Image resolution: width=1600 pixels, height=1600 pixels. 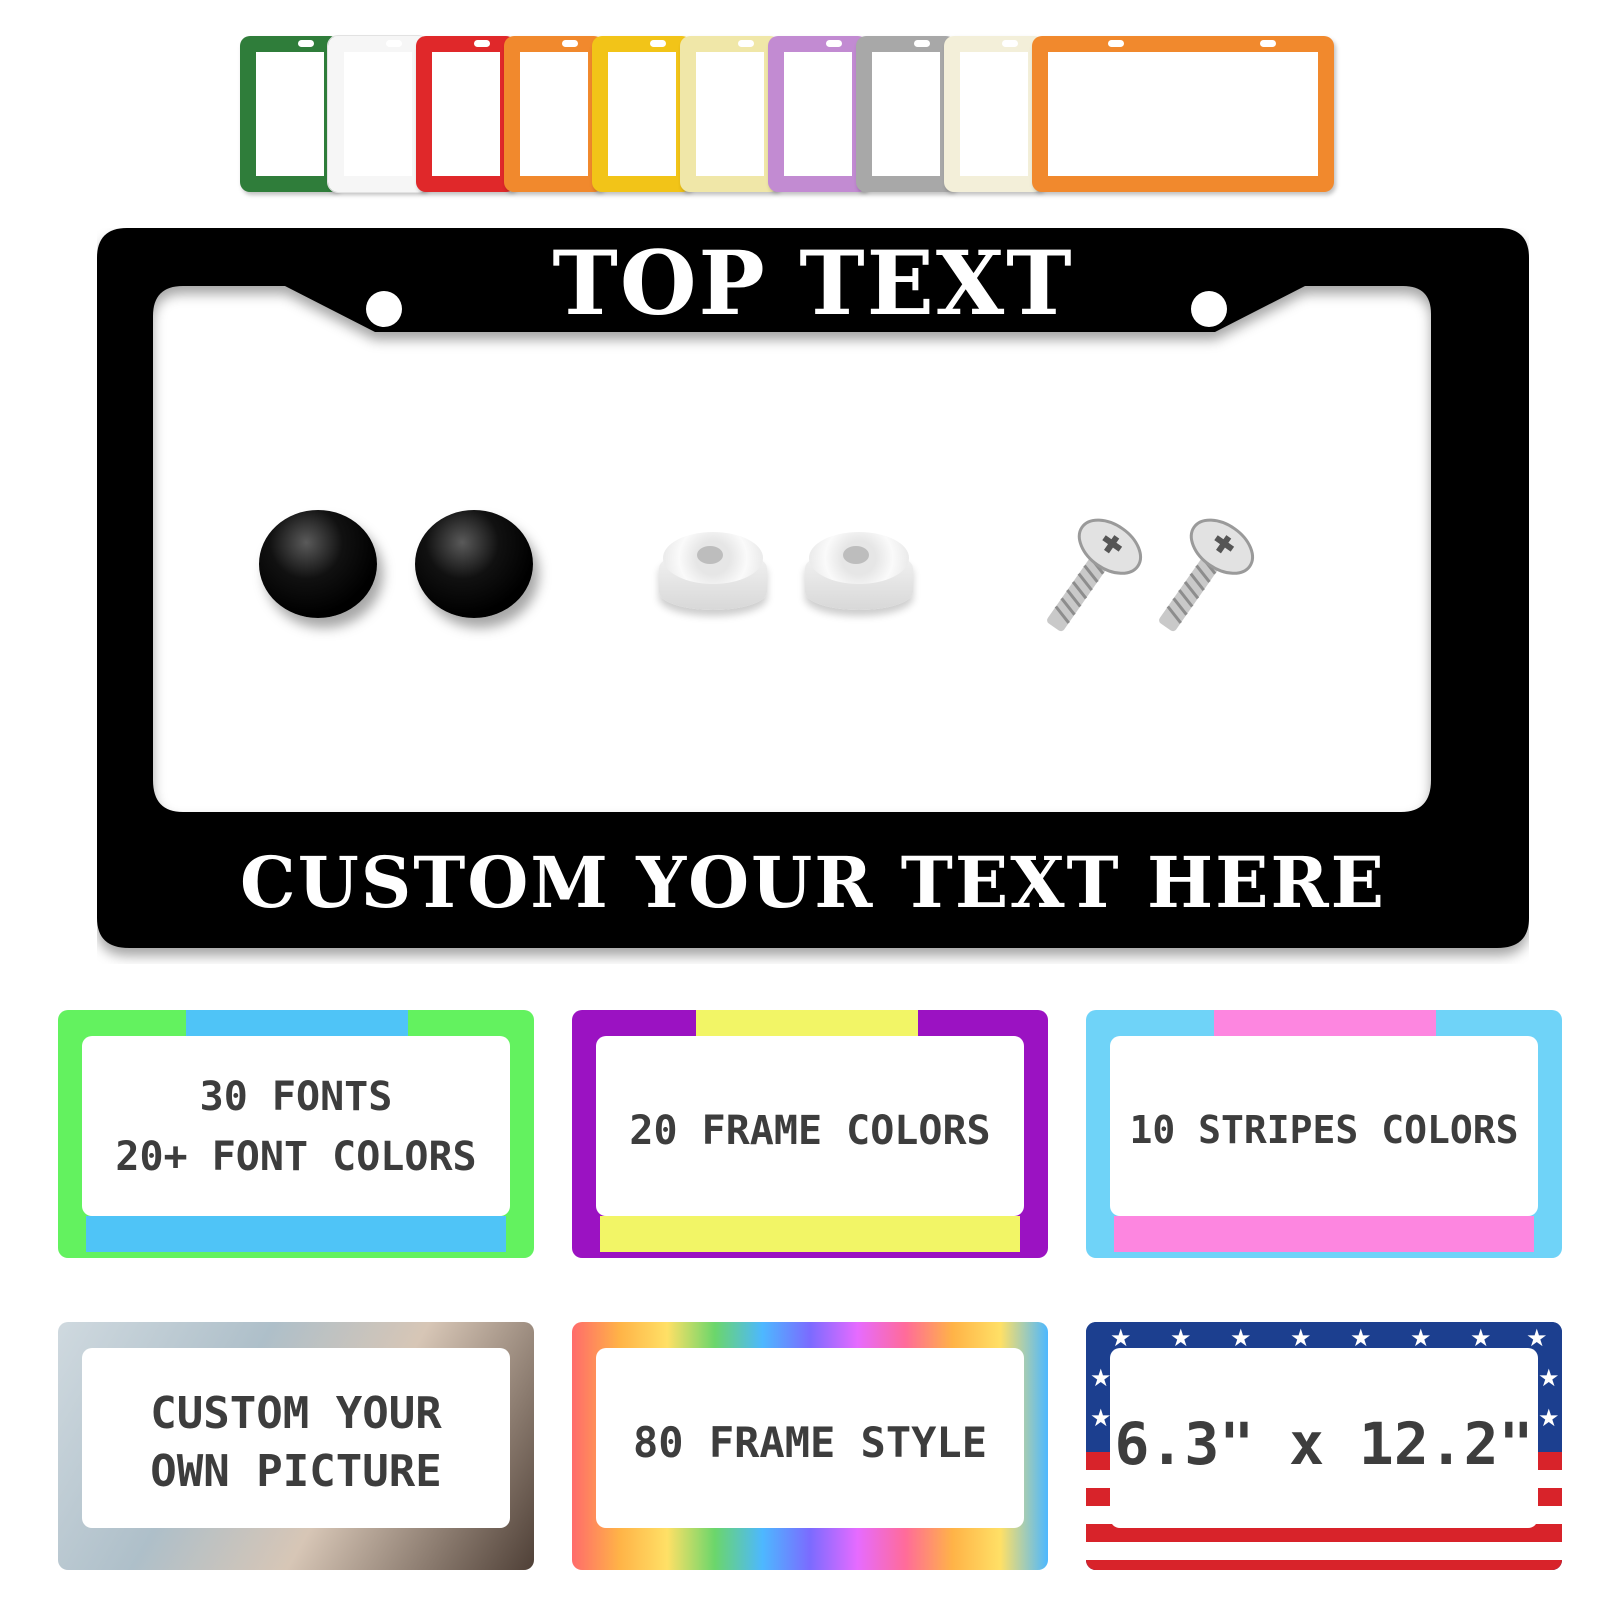 I want to click on card-label-line-2: OWN PICTURE, so click(x=296, y=1471).